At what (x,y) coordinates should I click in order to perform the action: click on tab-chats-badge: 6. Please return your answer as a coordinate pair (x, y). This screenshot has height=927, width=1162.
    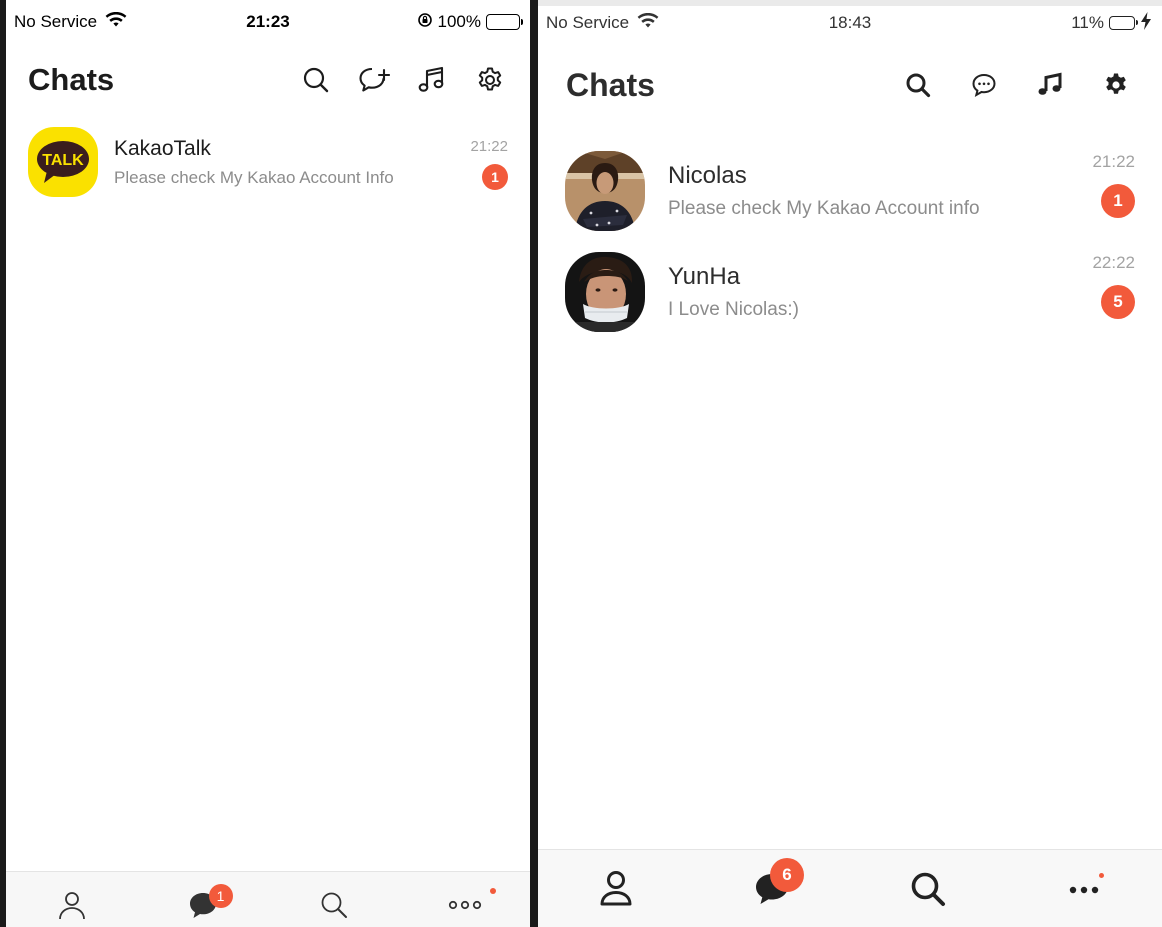
    Looking at the image, I should click on (787, 875).